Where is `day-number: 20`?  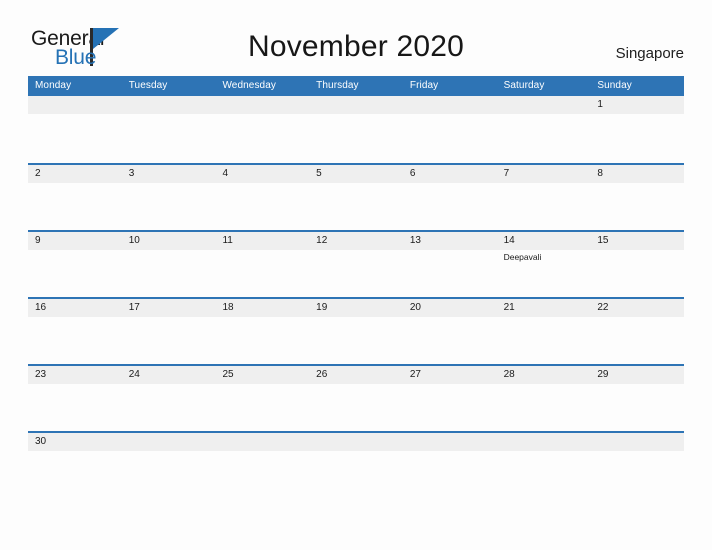 day-number: 20 is located at coordinates (415, 307).